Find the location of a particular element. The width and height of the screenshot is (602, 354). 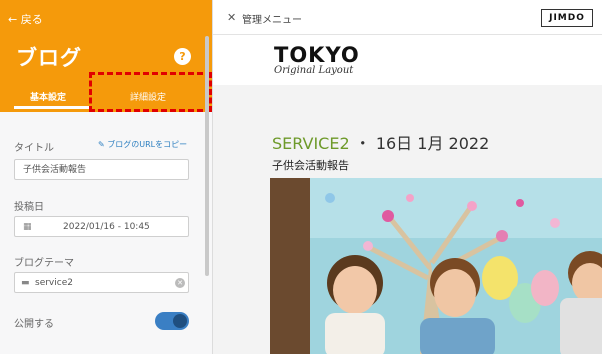

date-label: 投稿日 is located at coordinates (29, 207).